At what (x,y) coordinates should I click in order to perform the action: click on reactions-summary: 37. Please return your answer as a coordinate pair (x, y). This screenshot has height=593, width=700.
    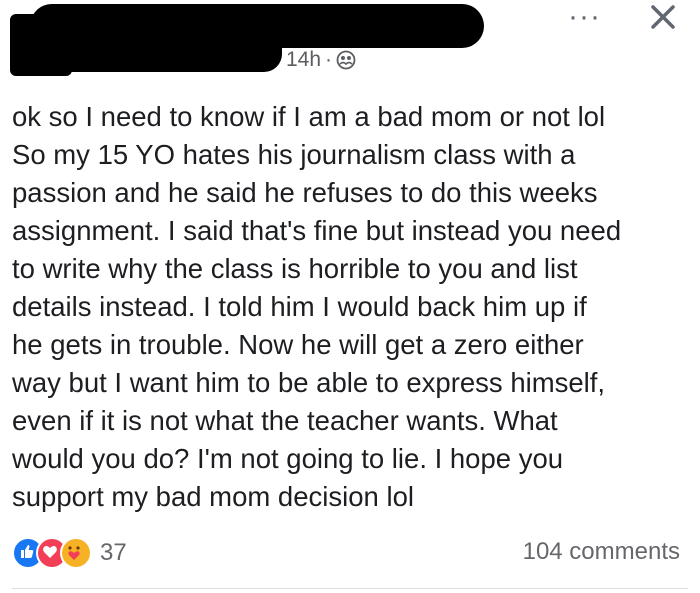
    Looking at the image, I should click on (69, 553).